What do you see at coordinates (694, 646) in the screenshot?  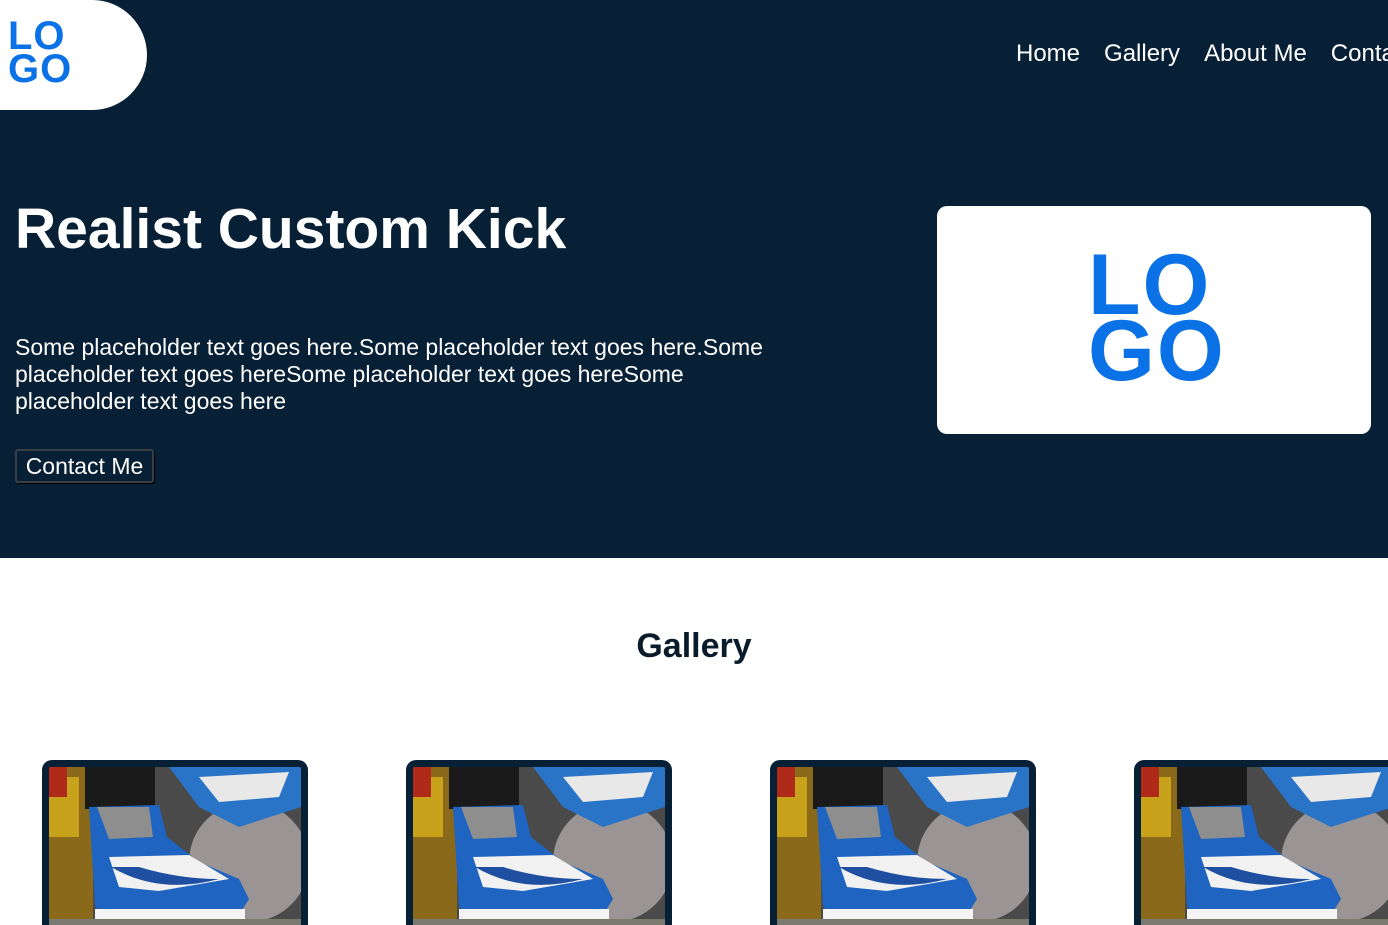 I see `gallery-title: Gallery` at bounding box center [694, 646].